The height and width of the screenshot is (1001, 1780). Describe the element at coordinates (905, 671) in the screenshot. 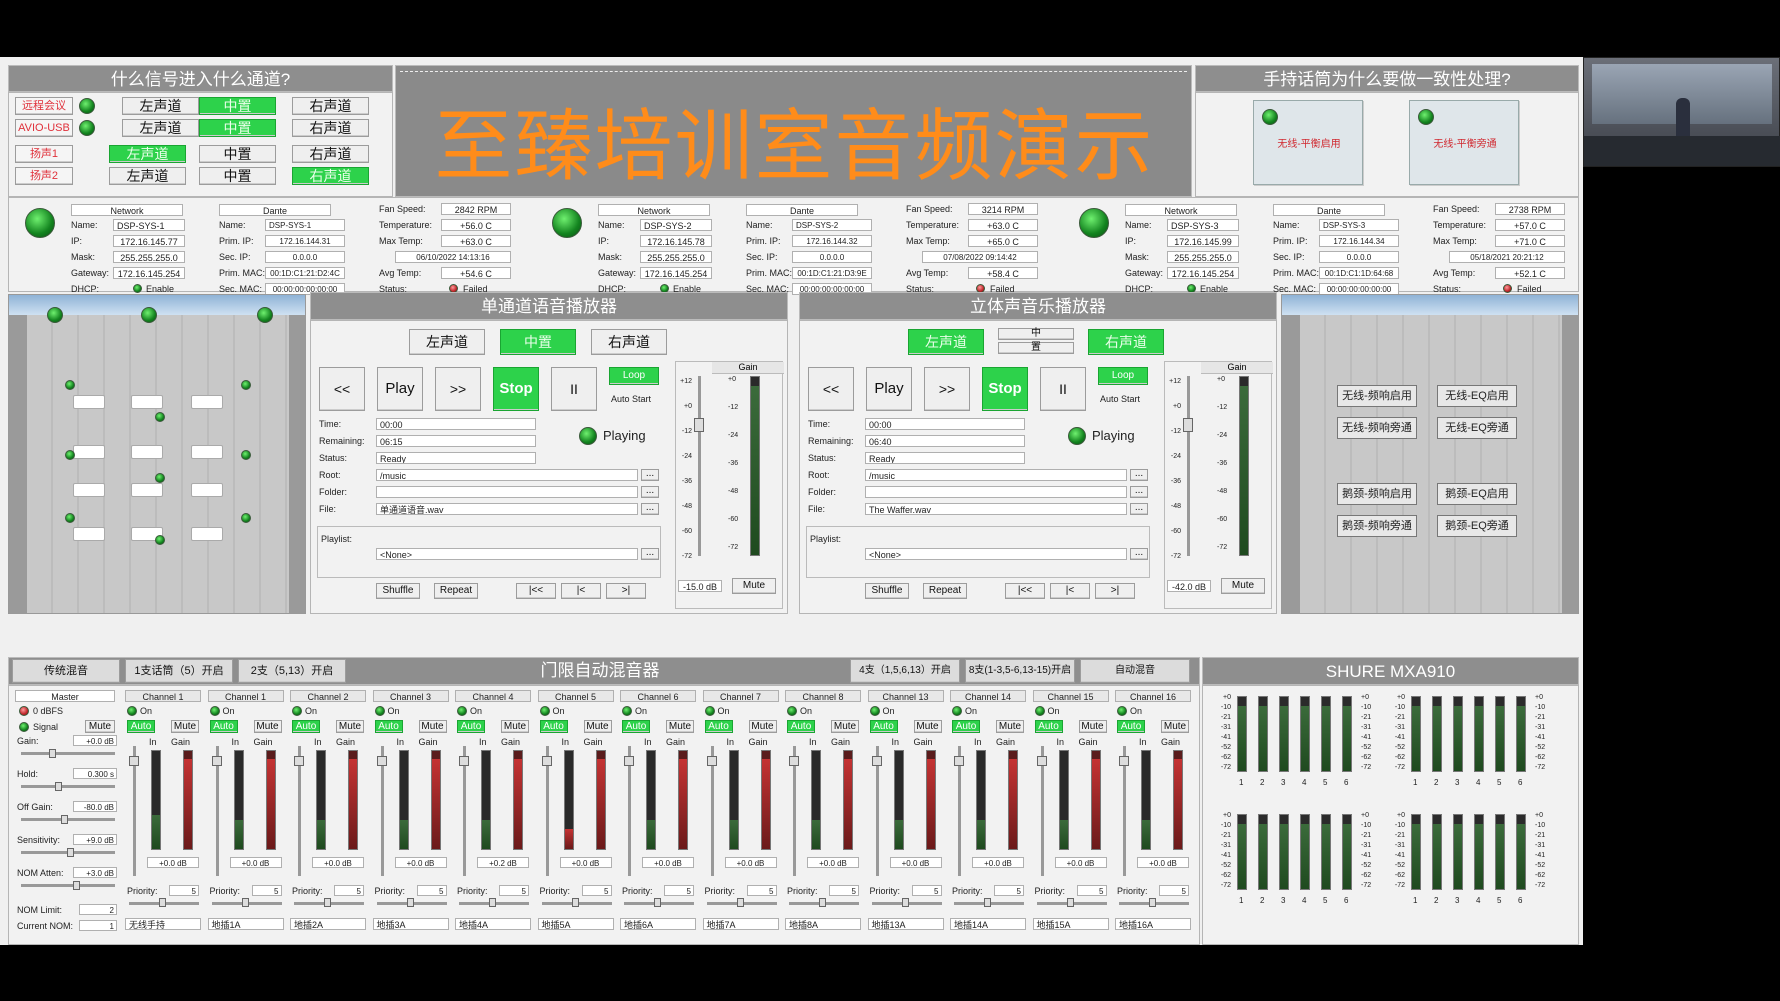

I see `mix-preset-right-0: 4支（1,5,6,13）开启` at that location.